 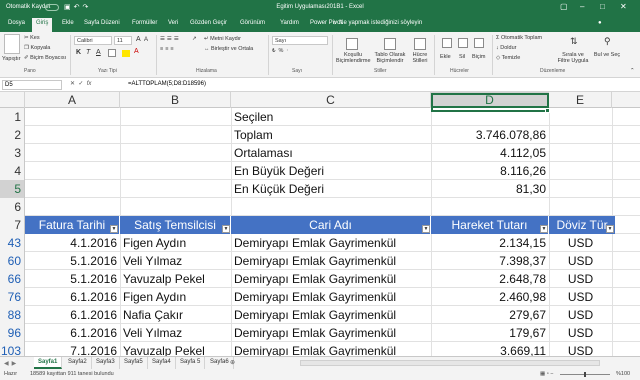 What do you see at coordinates (72, 84) in the screenshot?
I see `cancel-icon: ✕` at bounding box center [72, 84].